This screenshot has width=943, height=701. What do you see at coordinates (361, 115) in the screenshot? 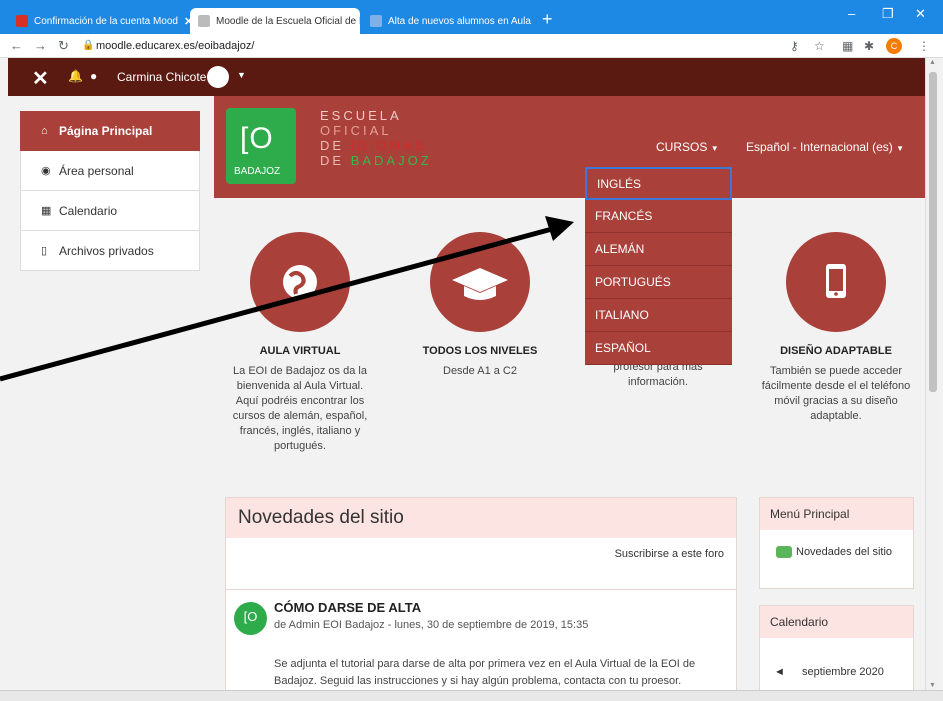
I see `logo-line-escuela: ESCUELA` at bounding box center [361, 115].